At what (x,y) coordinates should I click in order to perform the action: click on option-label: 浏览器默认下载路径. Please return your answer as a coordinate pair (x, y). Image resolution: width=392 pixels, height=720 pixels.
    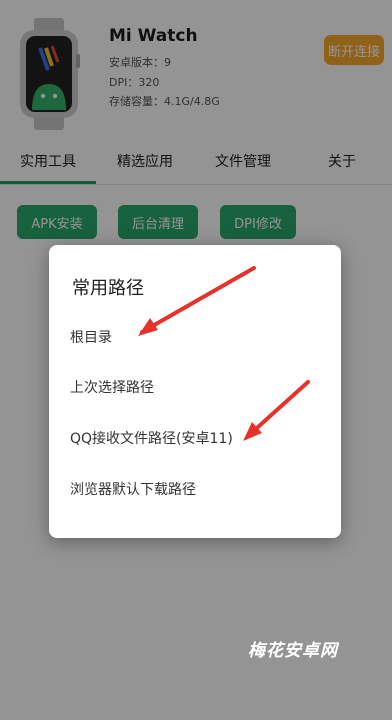
    Looking at the image, I should click on (133, 490).